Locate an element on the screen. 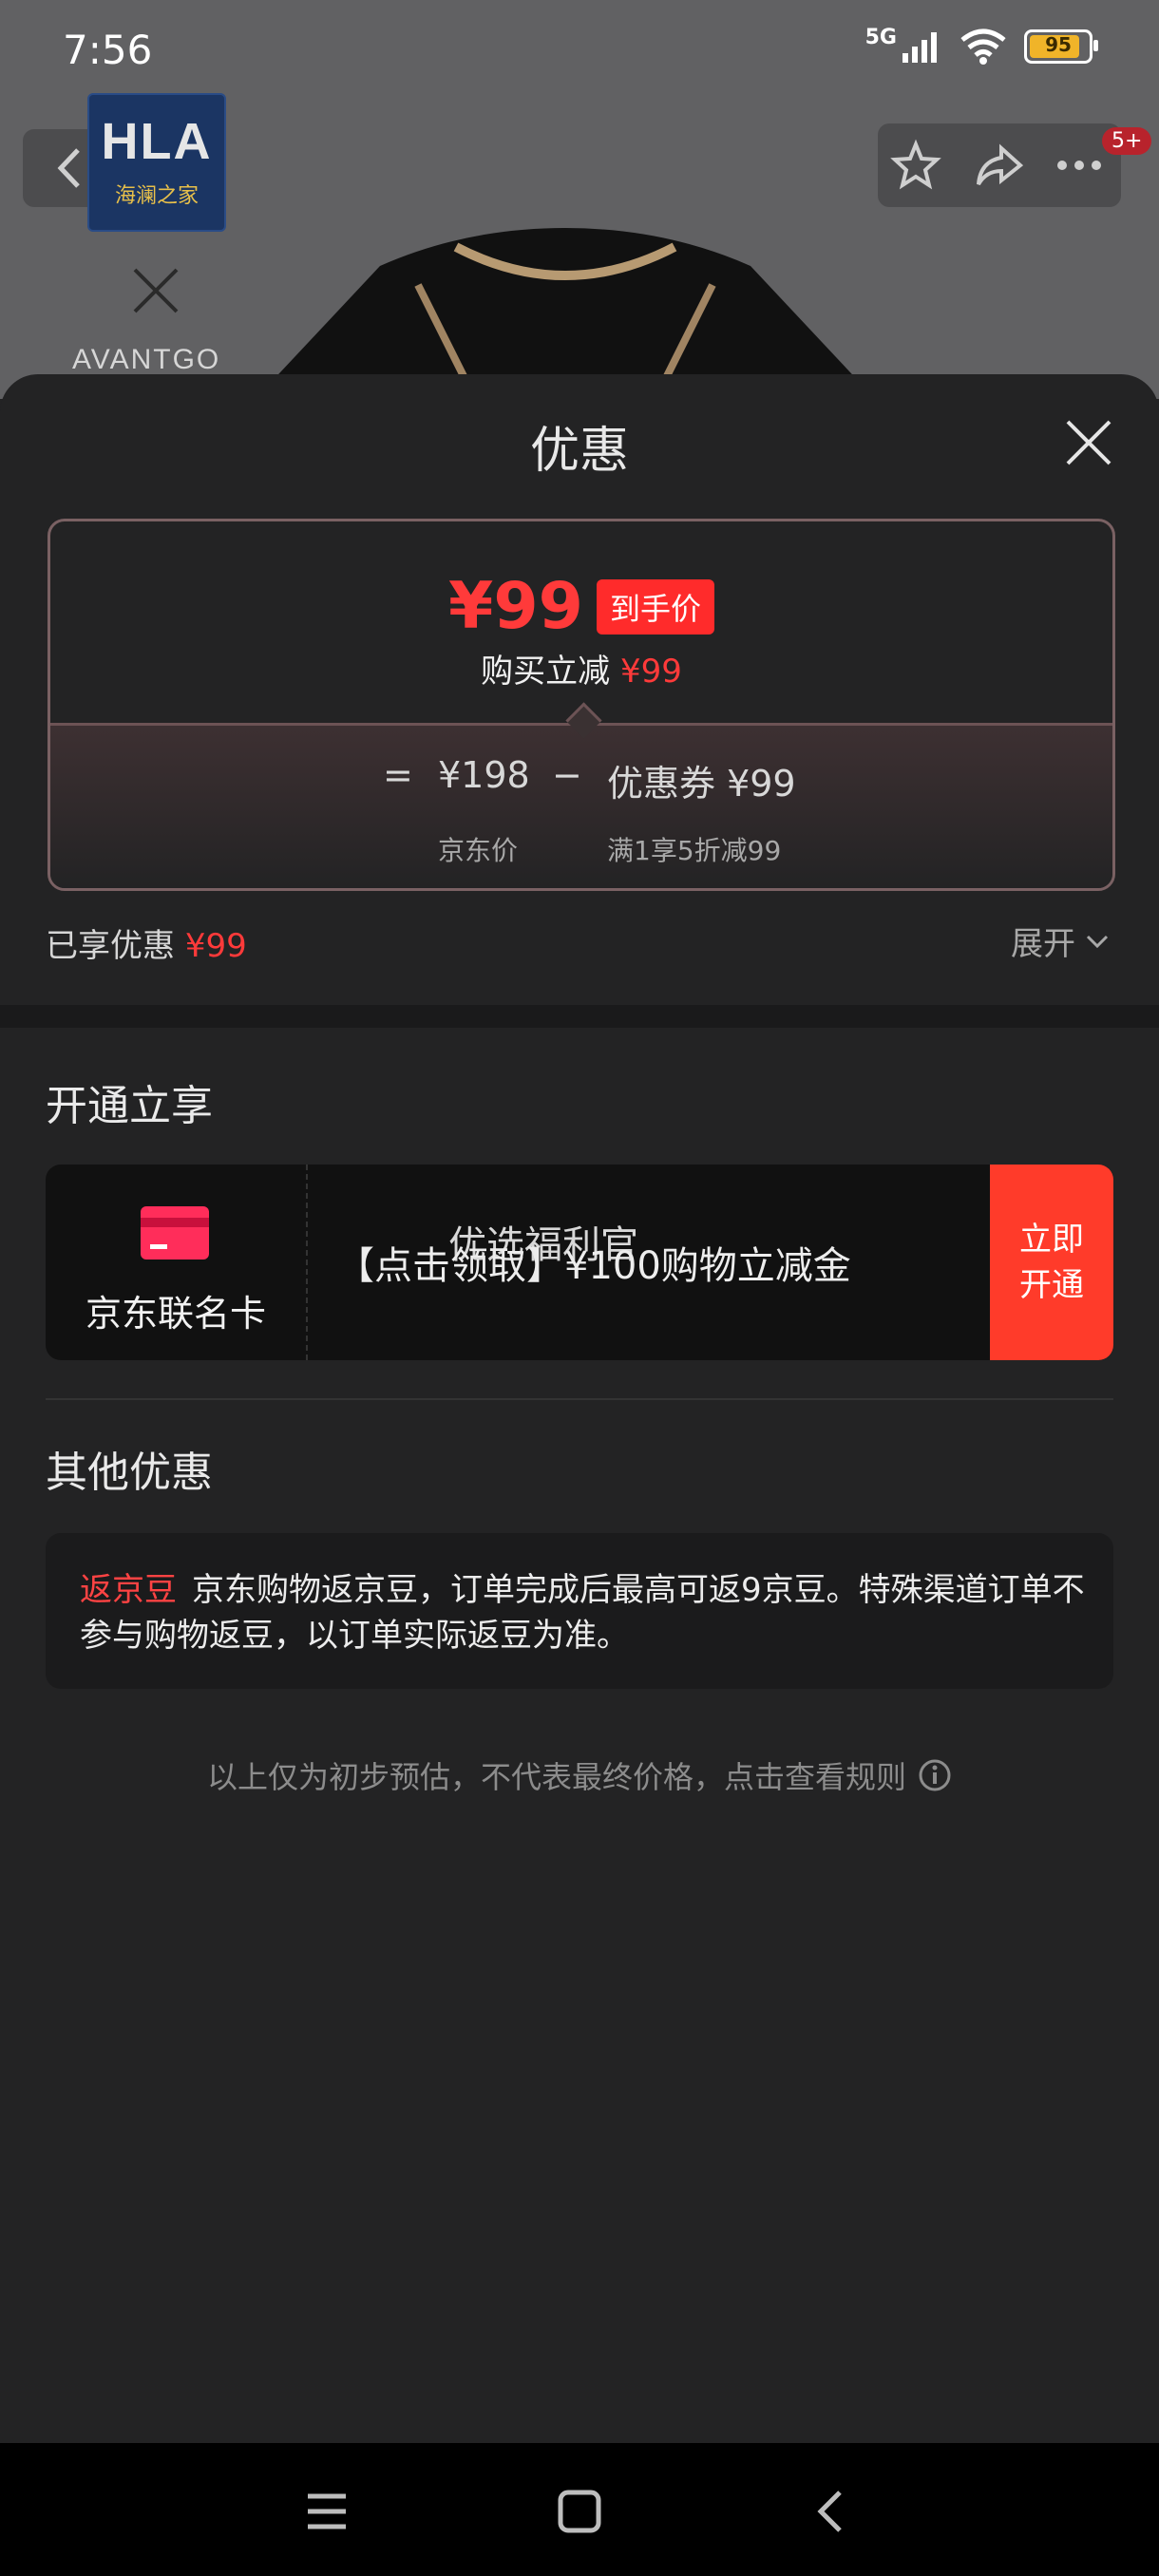 The height and width of the screenshot is (2576, 1159). info-icon is located at coordinates (935, 1775).